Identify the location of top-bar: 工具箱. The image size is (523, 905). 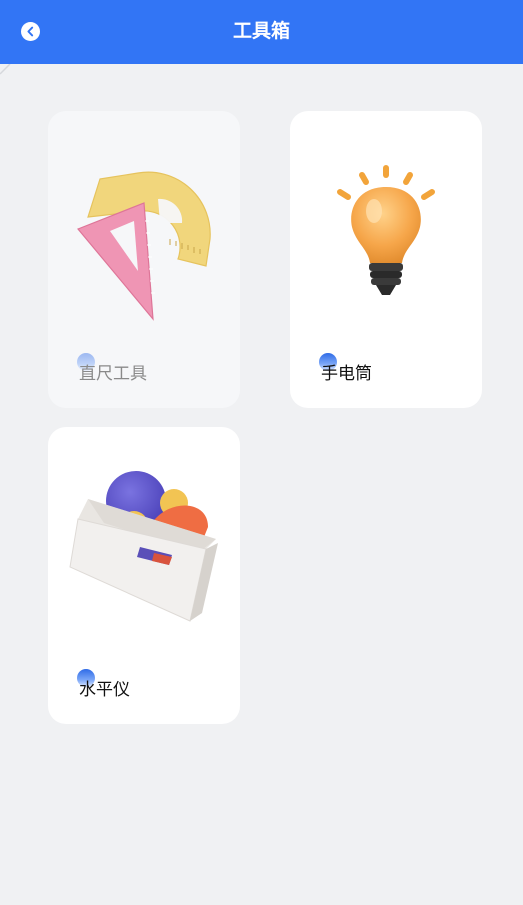
(261, 32).